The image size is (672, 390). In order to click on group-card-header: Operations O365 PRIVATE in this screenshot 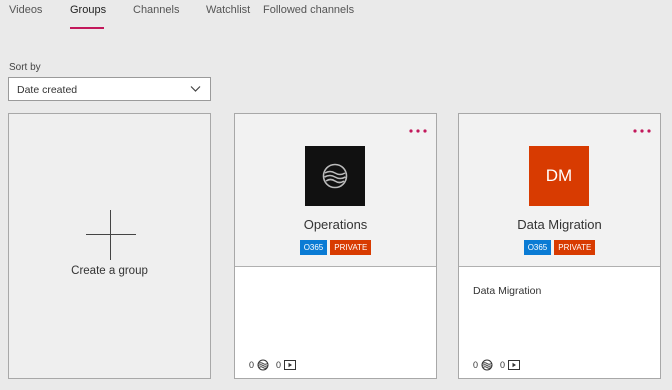, I will do `click(335, 190)`.